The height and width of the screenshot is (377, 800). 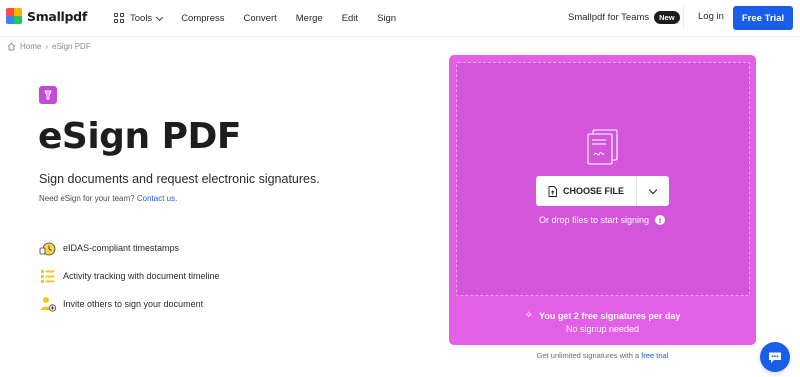 What do you see at coordinates (552, 191) in the screenshot?
I see `file-upload-icon` at bounding box center [552, 191].